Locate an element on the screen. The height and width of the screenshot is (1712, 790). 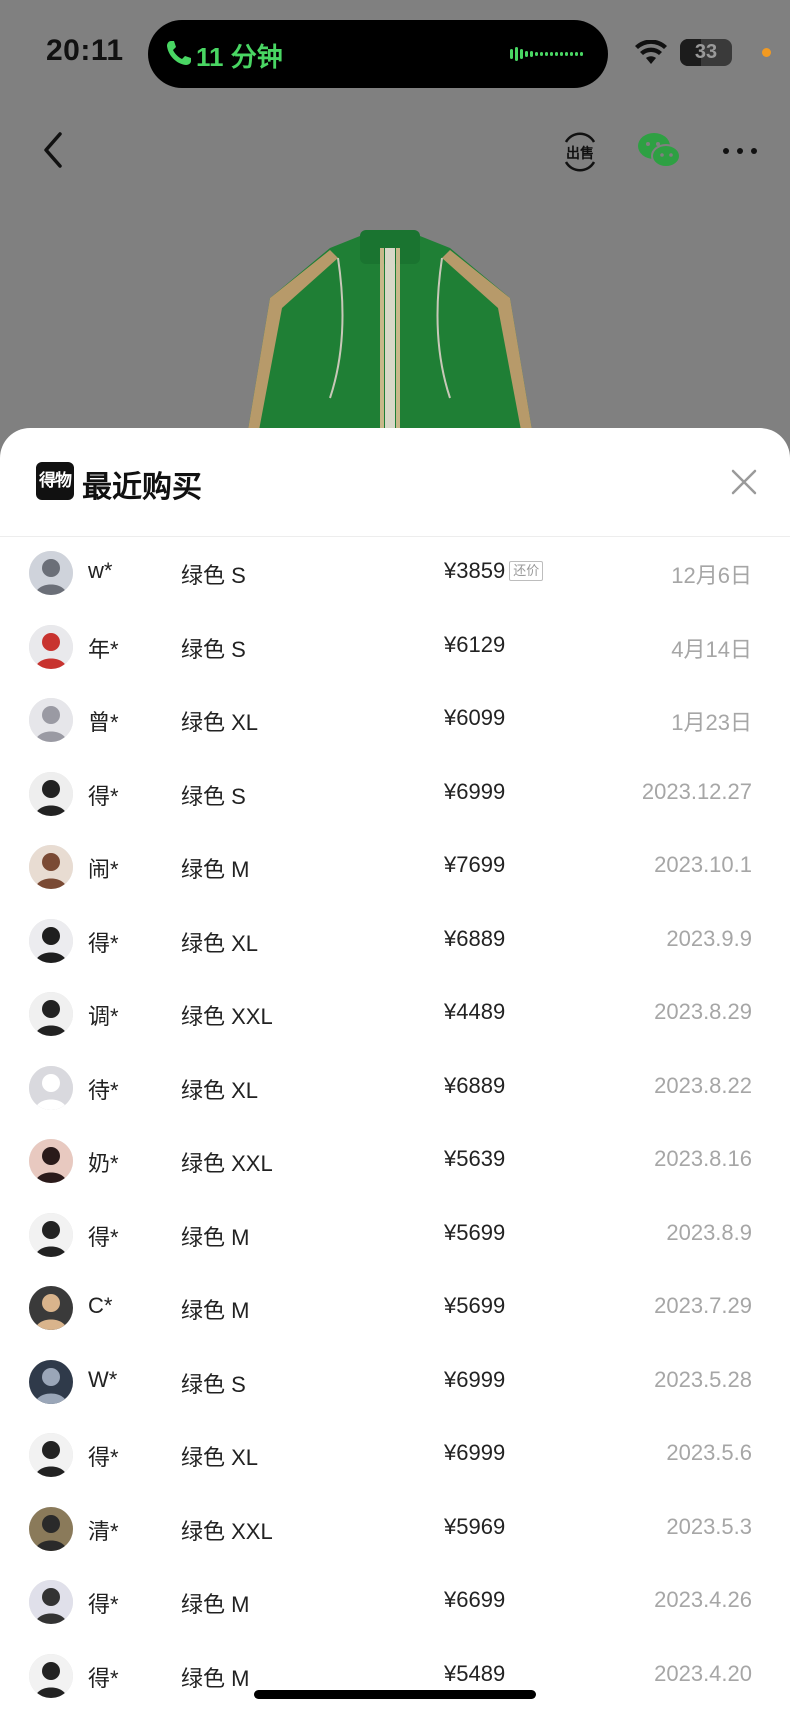
purchase-price: ¥6129 is located at coordinates (475, 644).